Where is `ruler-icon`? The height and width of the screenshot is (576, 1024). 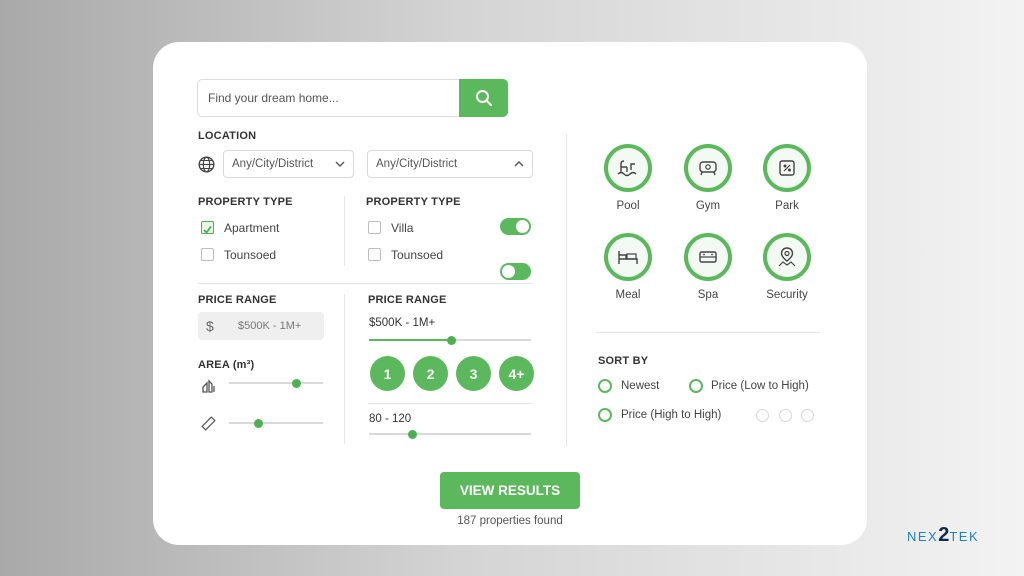
ruler-icon is located at coordinates (208, 423).